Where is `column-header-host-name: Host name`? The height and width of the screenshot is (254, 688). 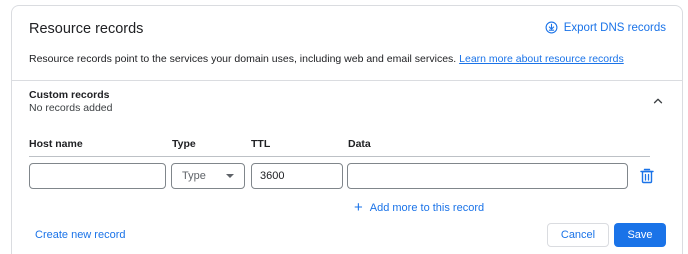
column-header-host-name: Host name is located at coordinates (56, 144).